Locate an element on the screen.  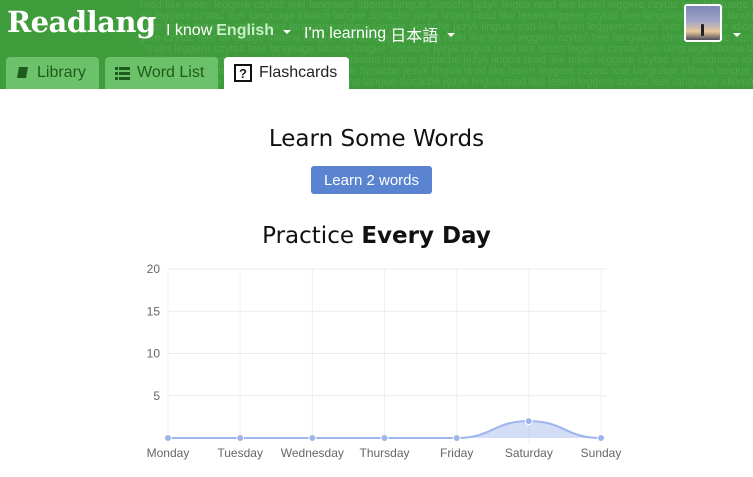
x-tick-label: Wednesday is located at coordinates (312, 453).